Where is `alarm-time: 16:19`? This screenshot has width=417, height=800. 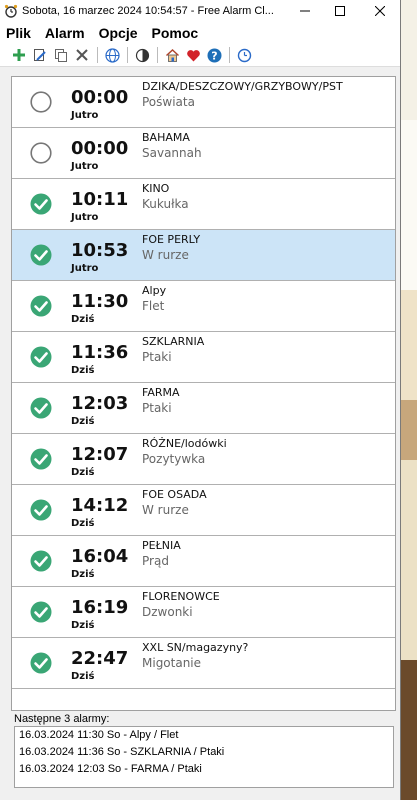 alarm-time: 16:19 is located at coordinates (100, 607).